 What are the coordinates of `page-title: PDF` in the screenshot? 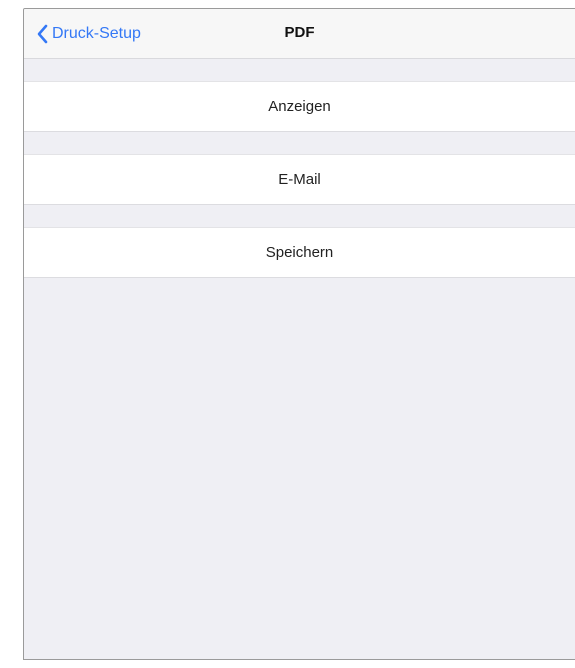 It's located at (299, 32).